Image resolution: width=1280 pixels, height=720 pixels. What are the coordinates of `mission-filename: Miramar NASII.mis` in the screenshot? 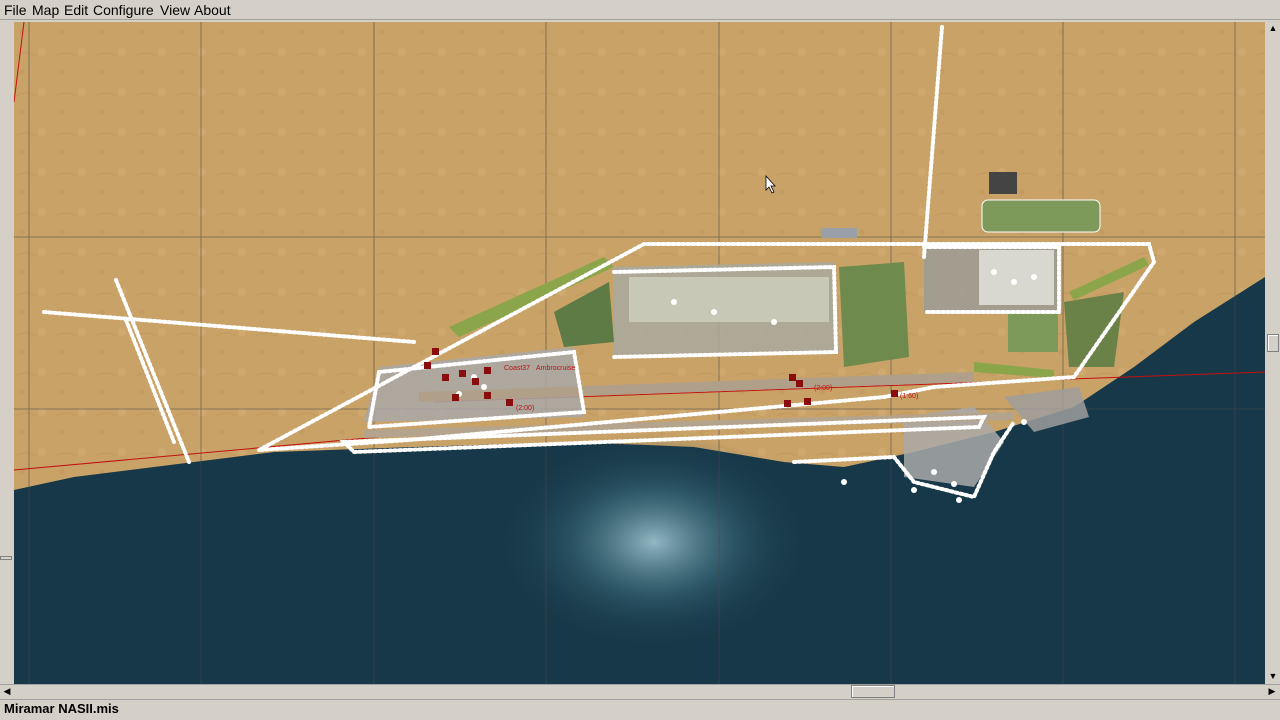 It's located at (61, 708).